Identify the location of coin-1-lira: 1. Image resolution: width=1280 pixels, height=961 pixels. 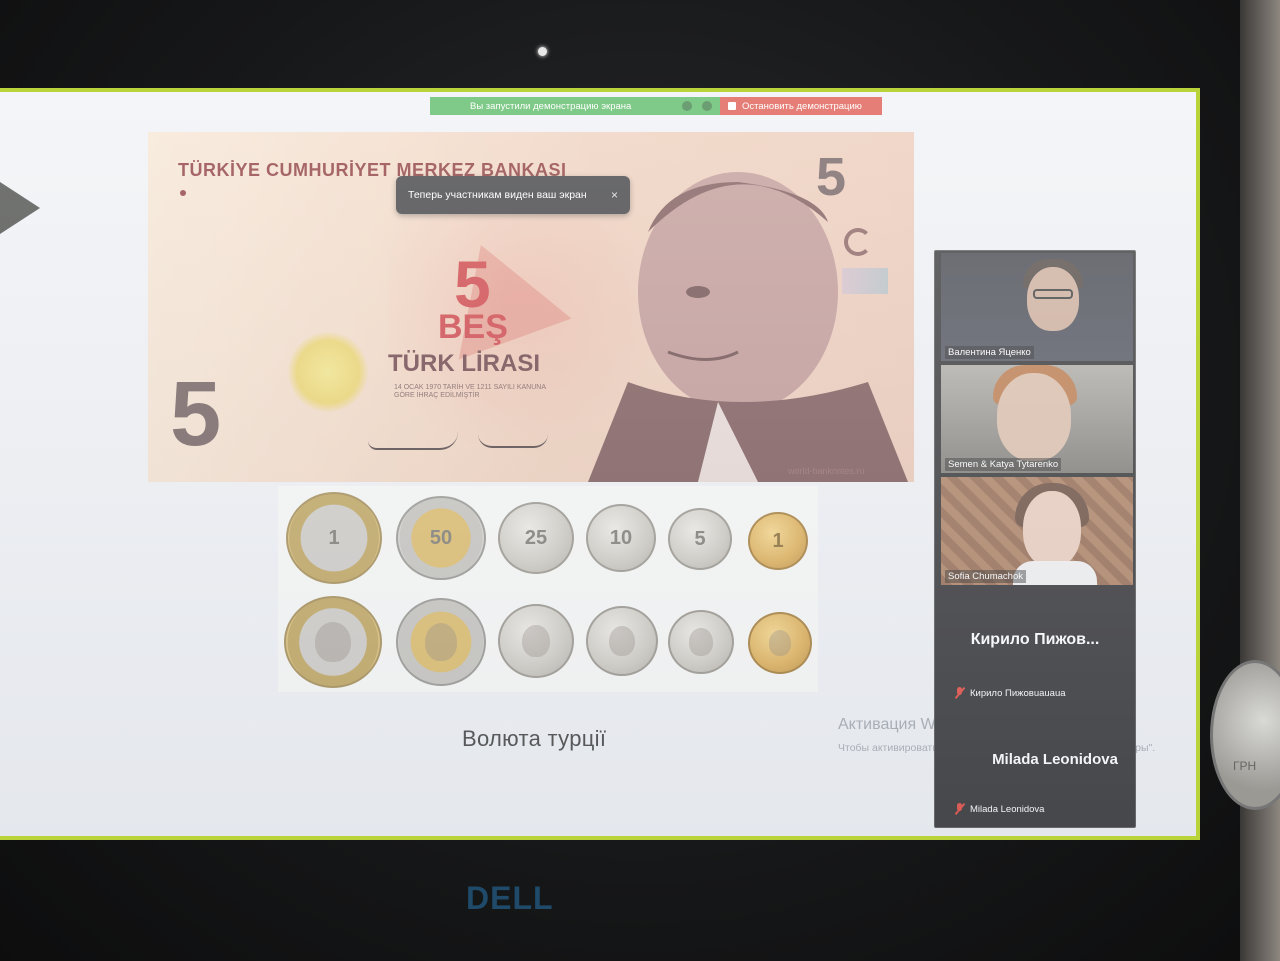
(334, 538).